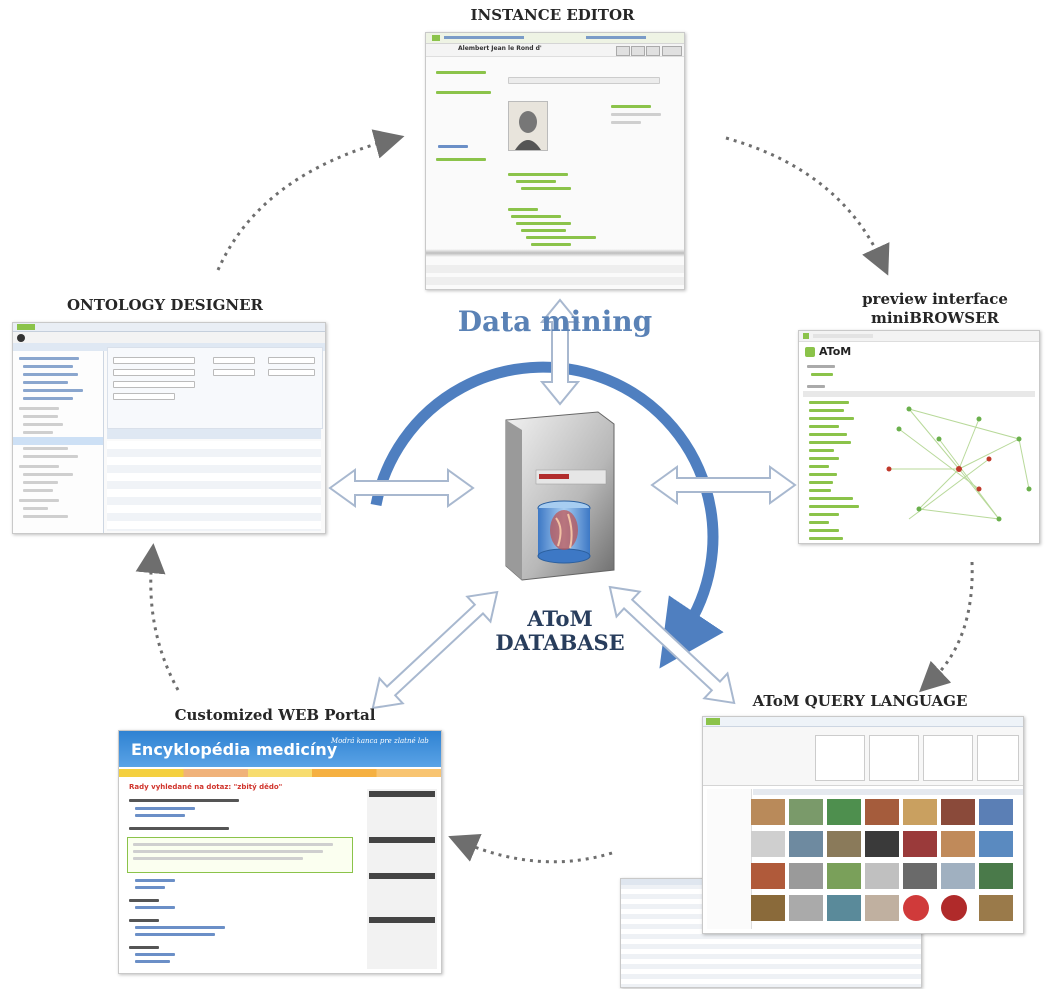  Describe the element at coordinates (206, 787) in the screenshot. I see `portal-results-heading: Rady vyhledané na dotaz: "zbitý dědo"` at that location.